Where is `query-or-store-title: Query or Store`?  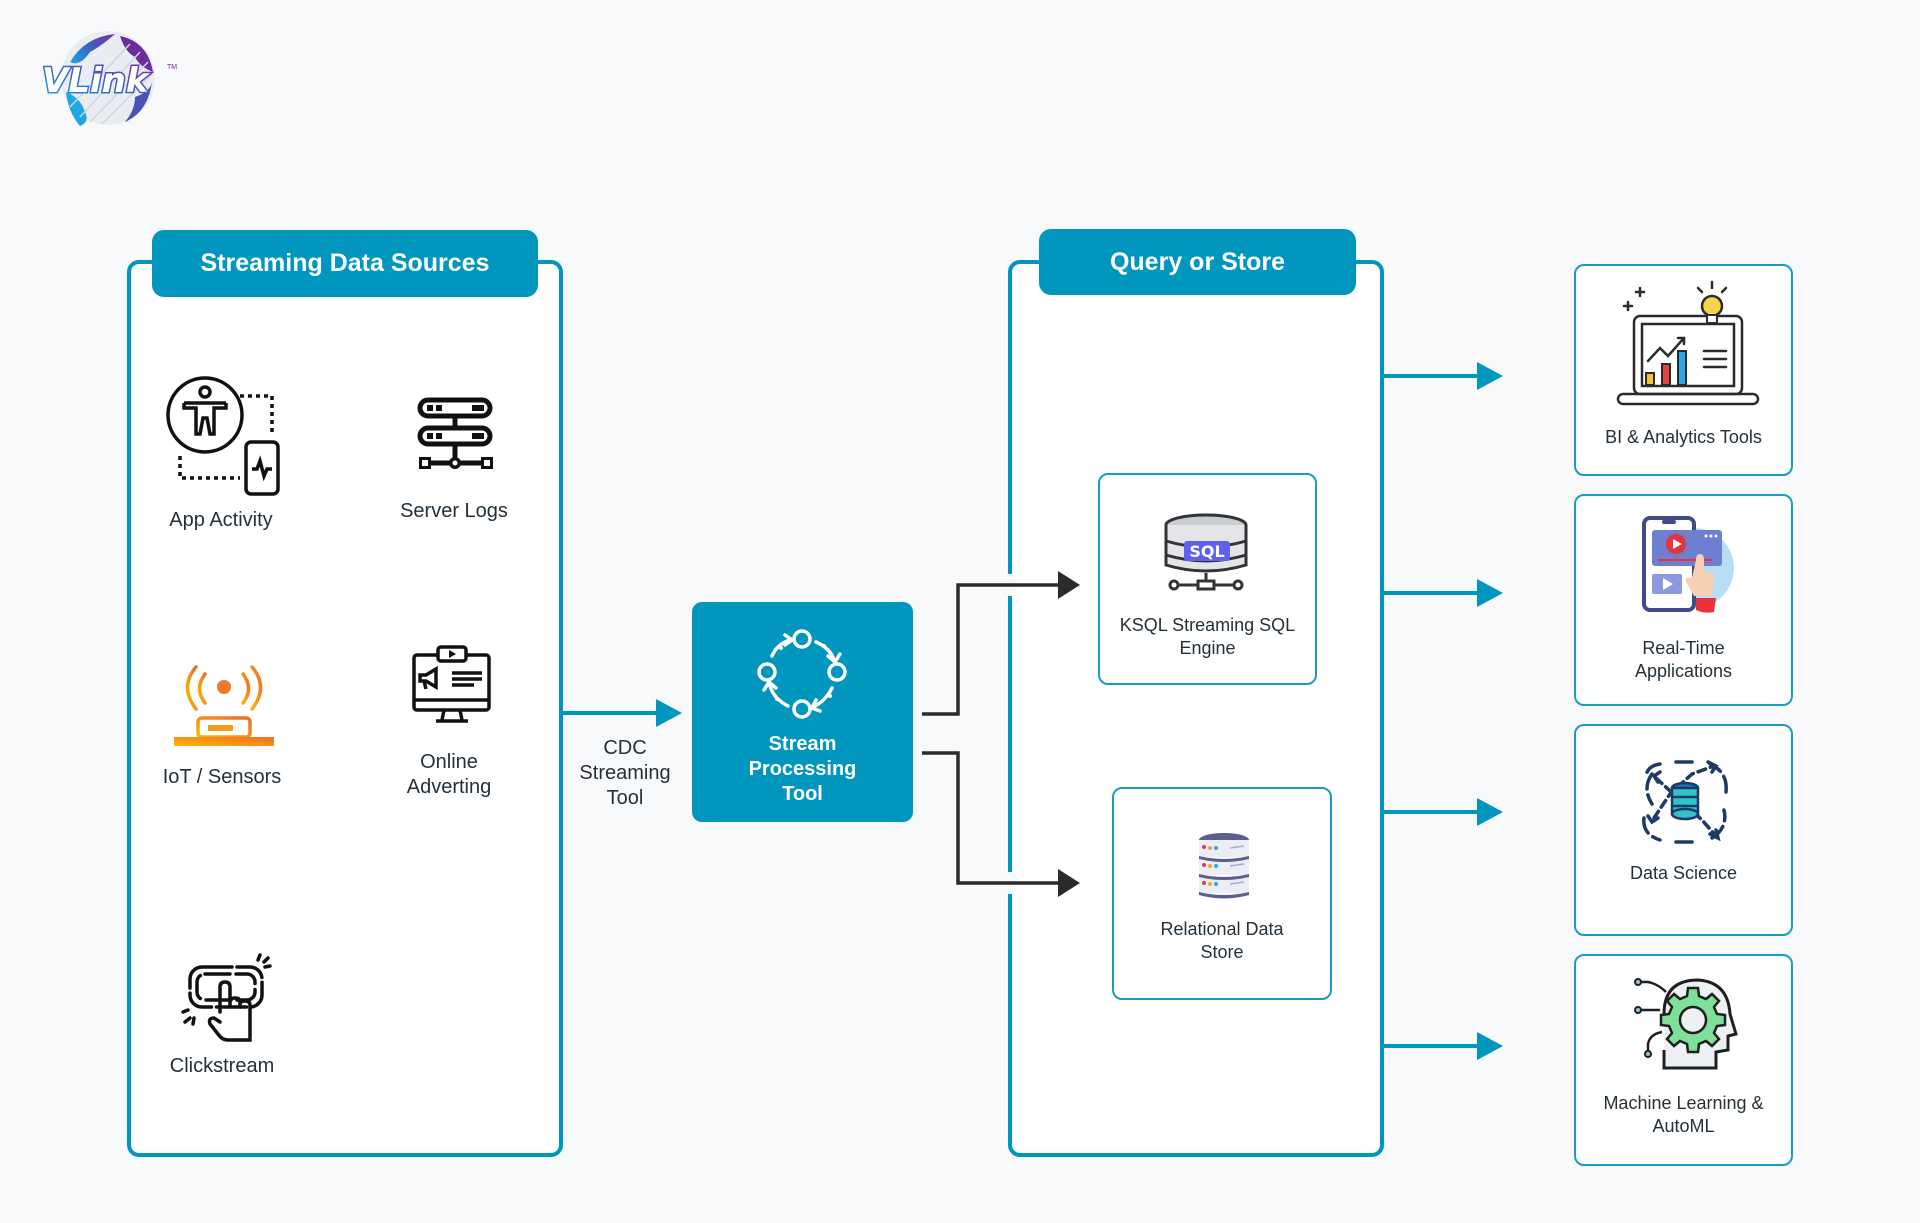 query-or-store-title: Query or Store is located at coordinates (1197, 262).